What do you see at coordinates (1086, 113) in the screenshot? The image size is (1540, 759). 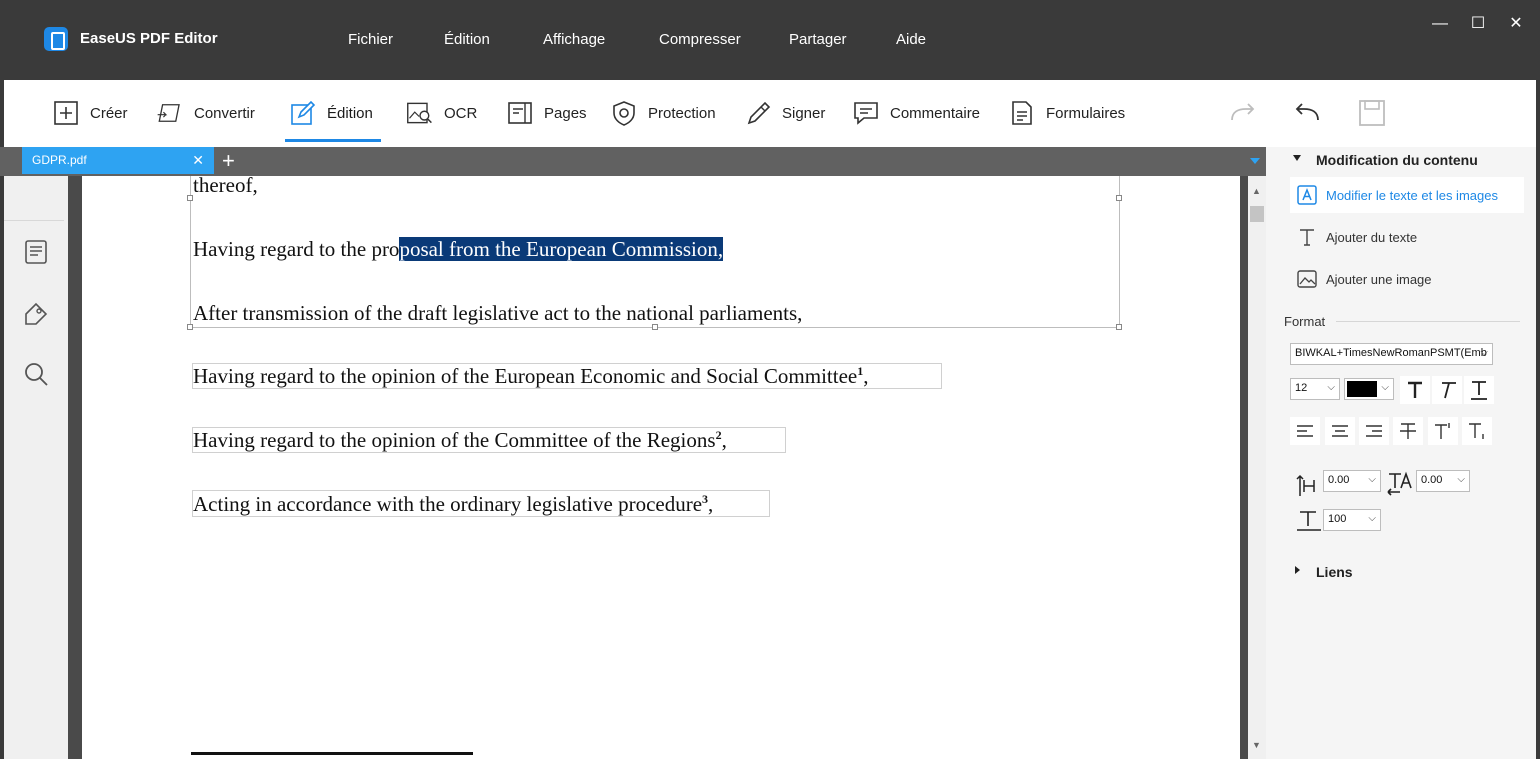 I see `tool-formulaires-label: Formulaires` at bounding box center [1086, 113].